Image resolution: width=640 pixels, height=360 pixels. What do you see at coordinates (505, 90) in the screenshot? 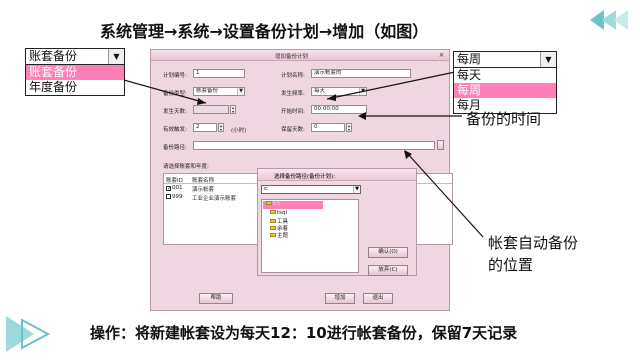
I see `dropdown-option: 每周` at bounding box center [505, 90].